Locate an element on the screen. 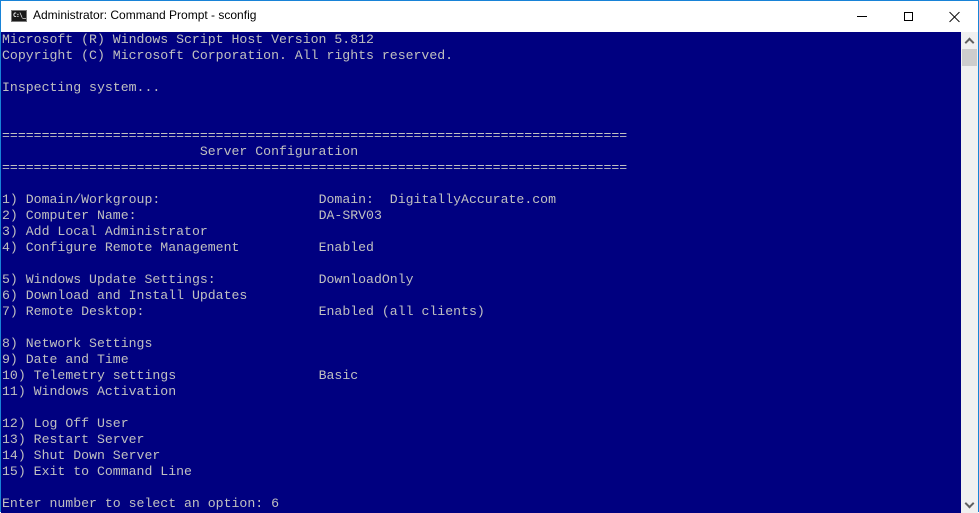 The height and width of the screenshot is (513, 979). menu-item-label: Restart Server is located at coordinates (89, 439).